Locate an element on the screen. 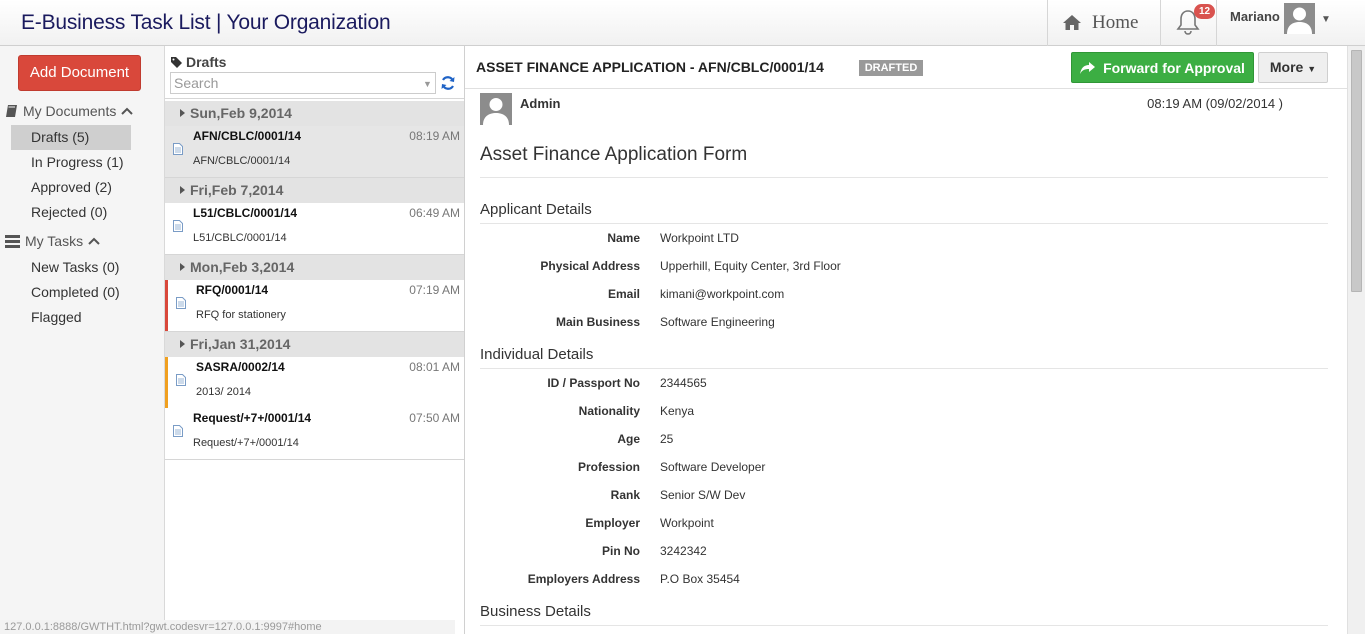  field-value: 2344565 is located at coordinates (683, 383).